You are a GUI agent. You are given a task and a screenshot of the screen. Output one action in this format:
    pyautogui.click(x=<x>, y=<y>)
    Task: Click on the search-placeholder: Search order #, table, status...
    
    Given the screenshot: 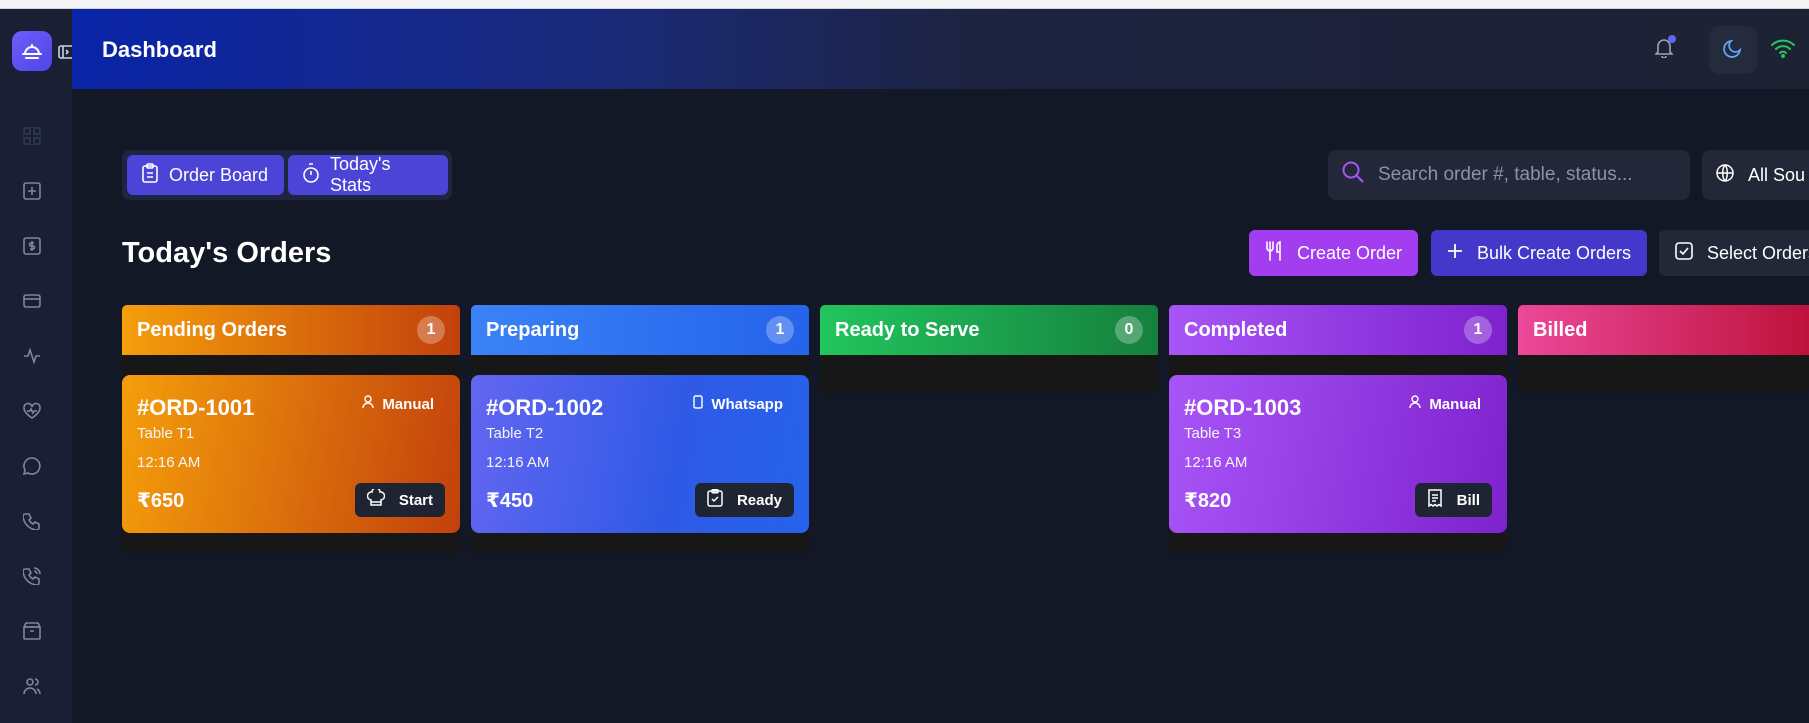 What is the action you would take?
    pyautogui.click(x=1505, y=174)
    